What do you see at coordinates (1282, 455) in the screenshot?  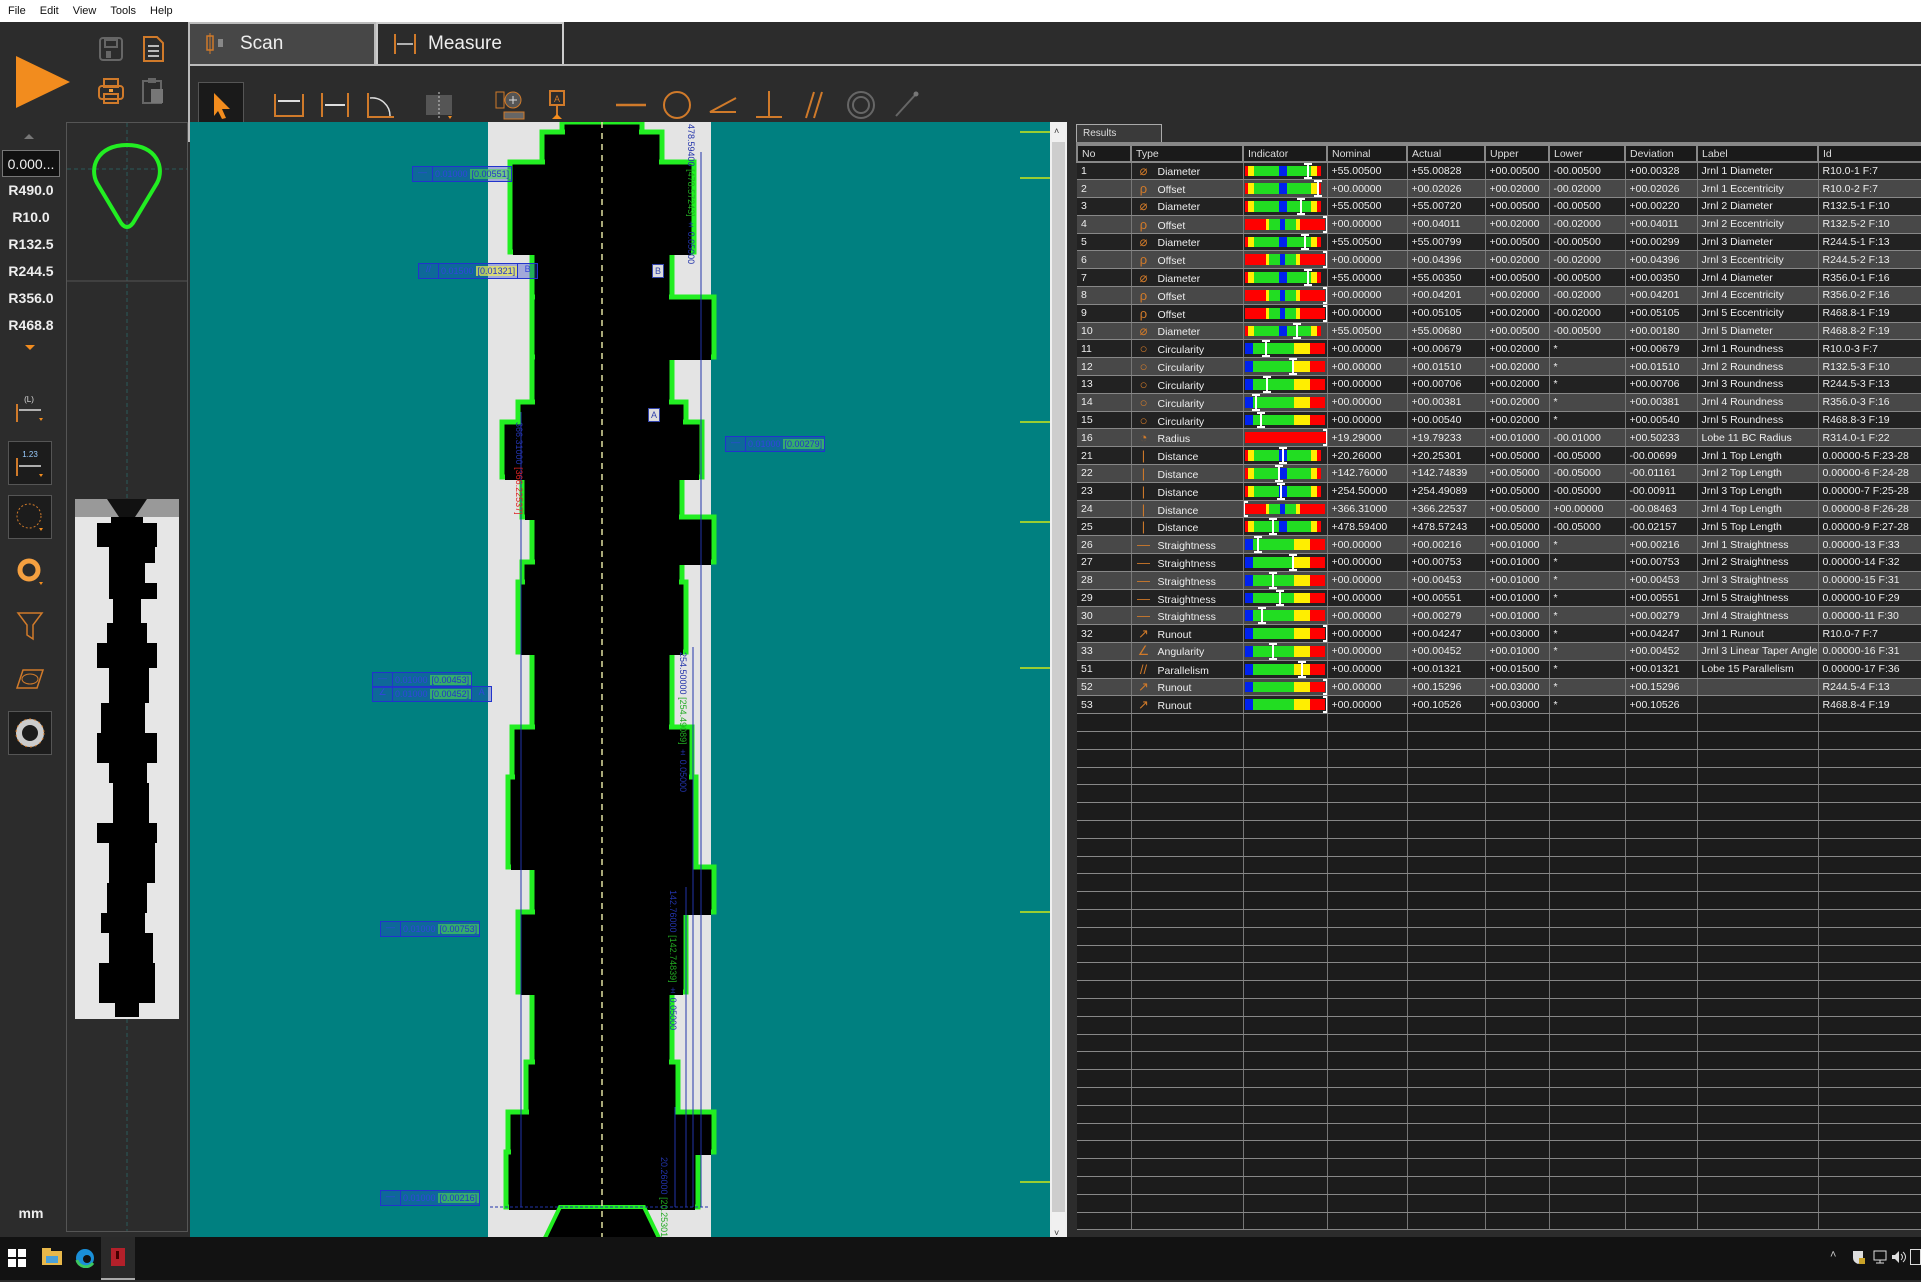 I see `indicator-marker` at bounding box center [1282, 455].